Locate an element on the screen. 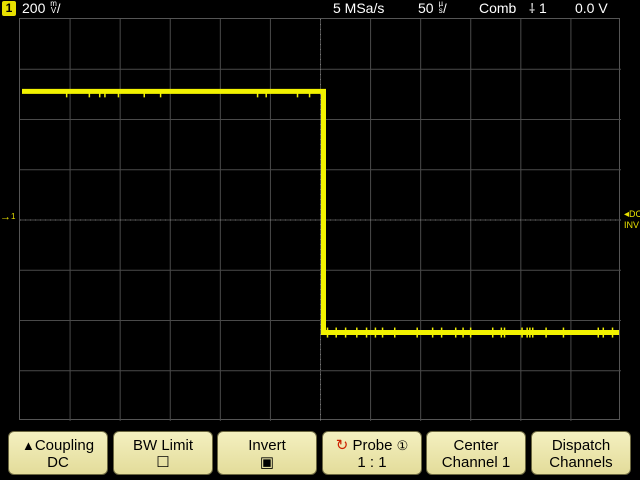  probe-label: ↻ Probe ① is located at coordinates (372, 445).